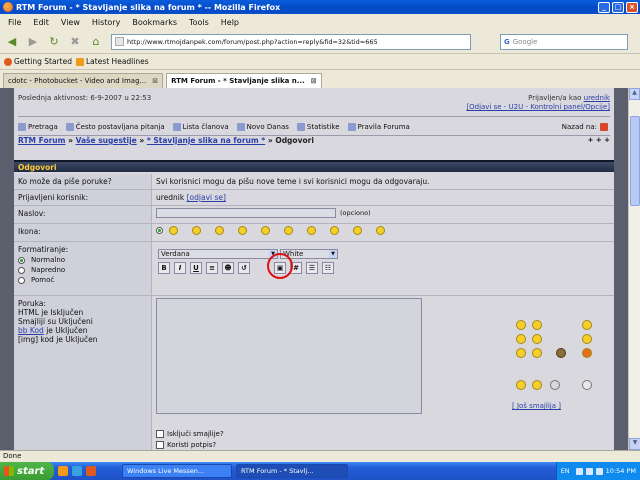 This screenshot has width=640, height=480. Describe the element at coordinates (206, 140) in the screenshot. I see `breadcrumb-thread: * Stavljanje slika na forum *` at that location.